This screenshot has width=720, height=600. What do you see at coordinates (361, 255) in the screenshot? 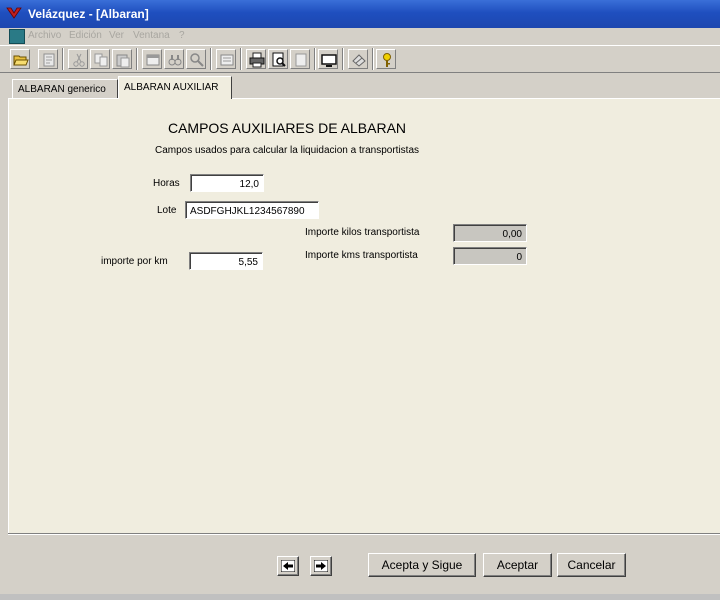
I see `importe-kms-label: Importe kms transportista` at bounding box center [361, 255].